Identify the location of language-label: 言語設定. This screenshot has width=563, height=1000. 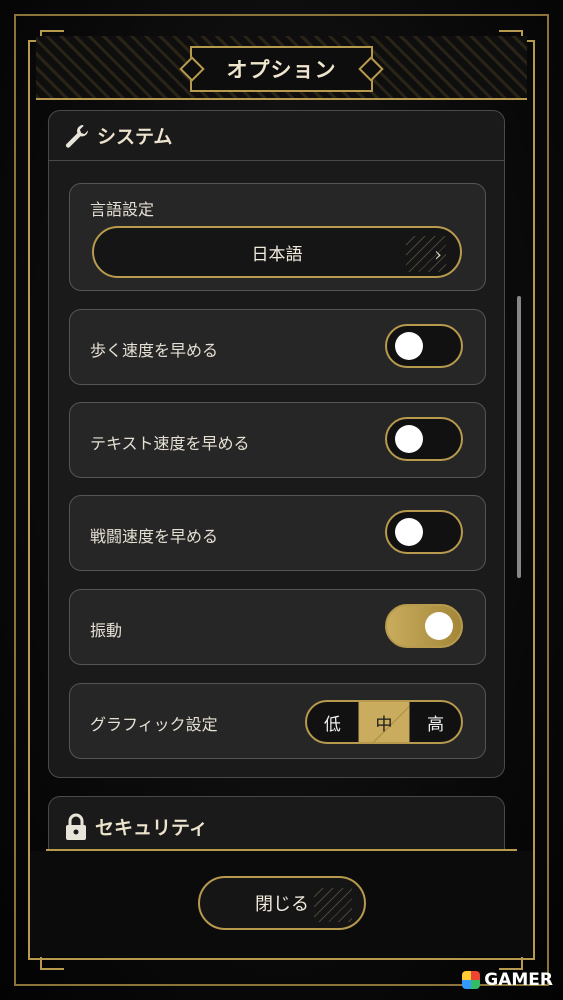
(122, 209).